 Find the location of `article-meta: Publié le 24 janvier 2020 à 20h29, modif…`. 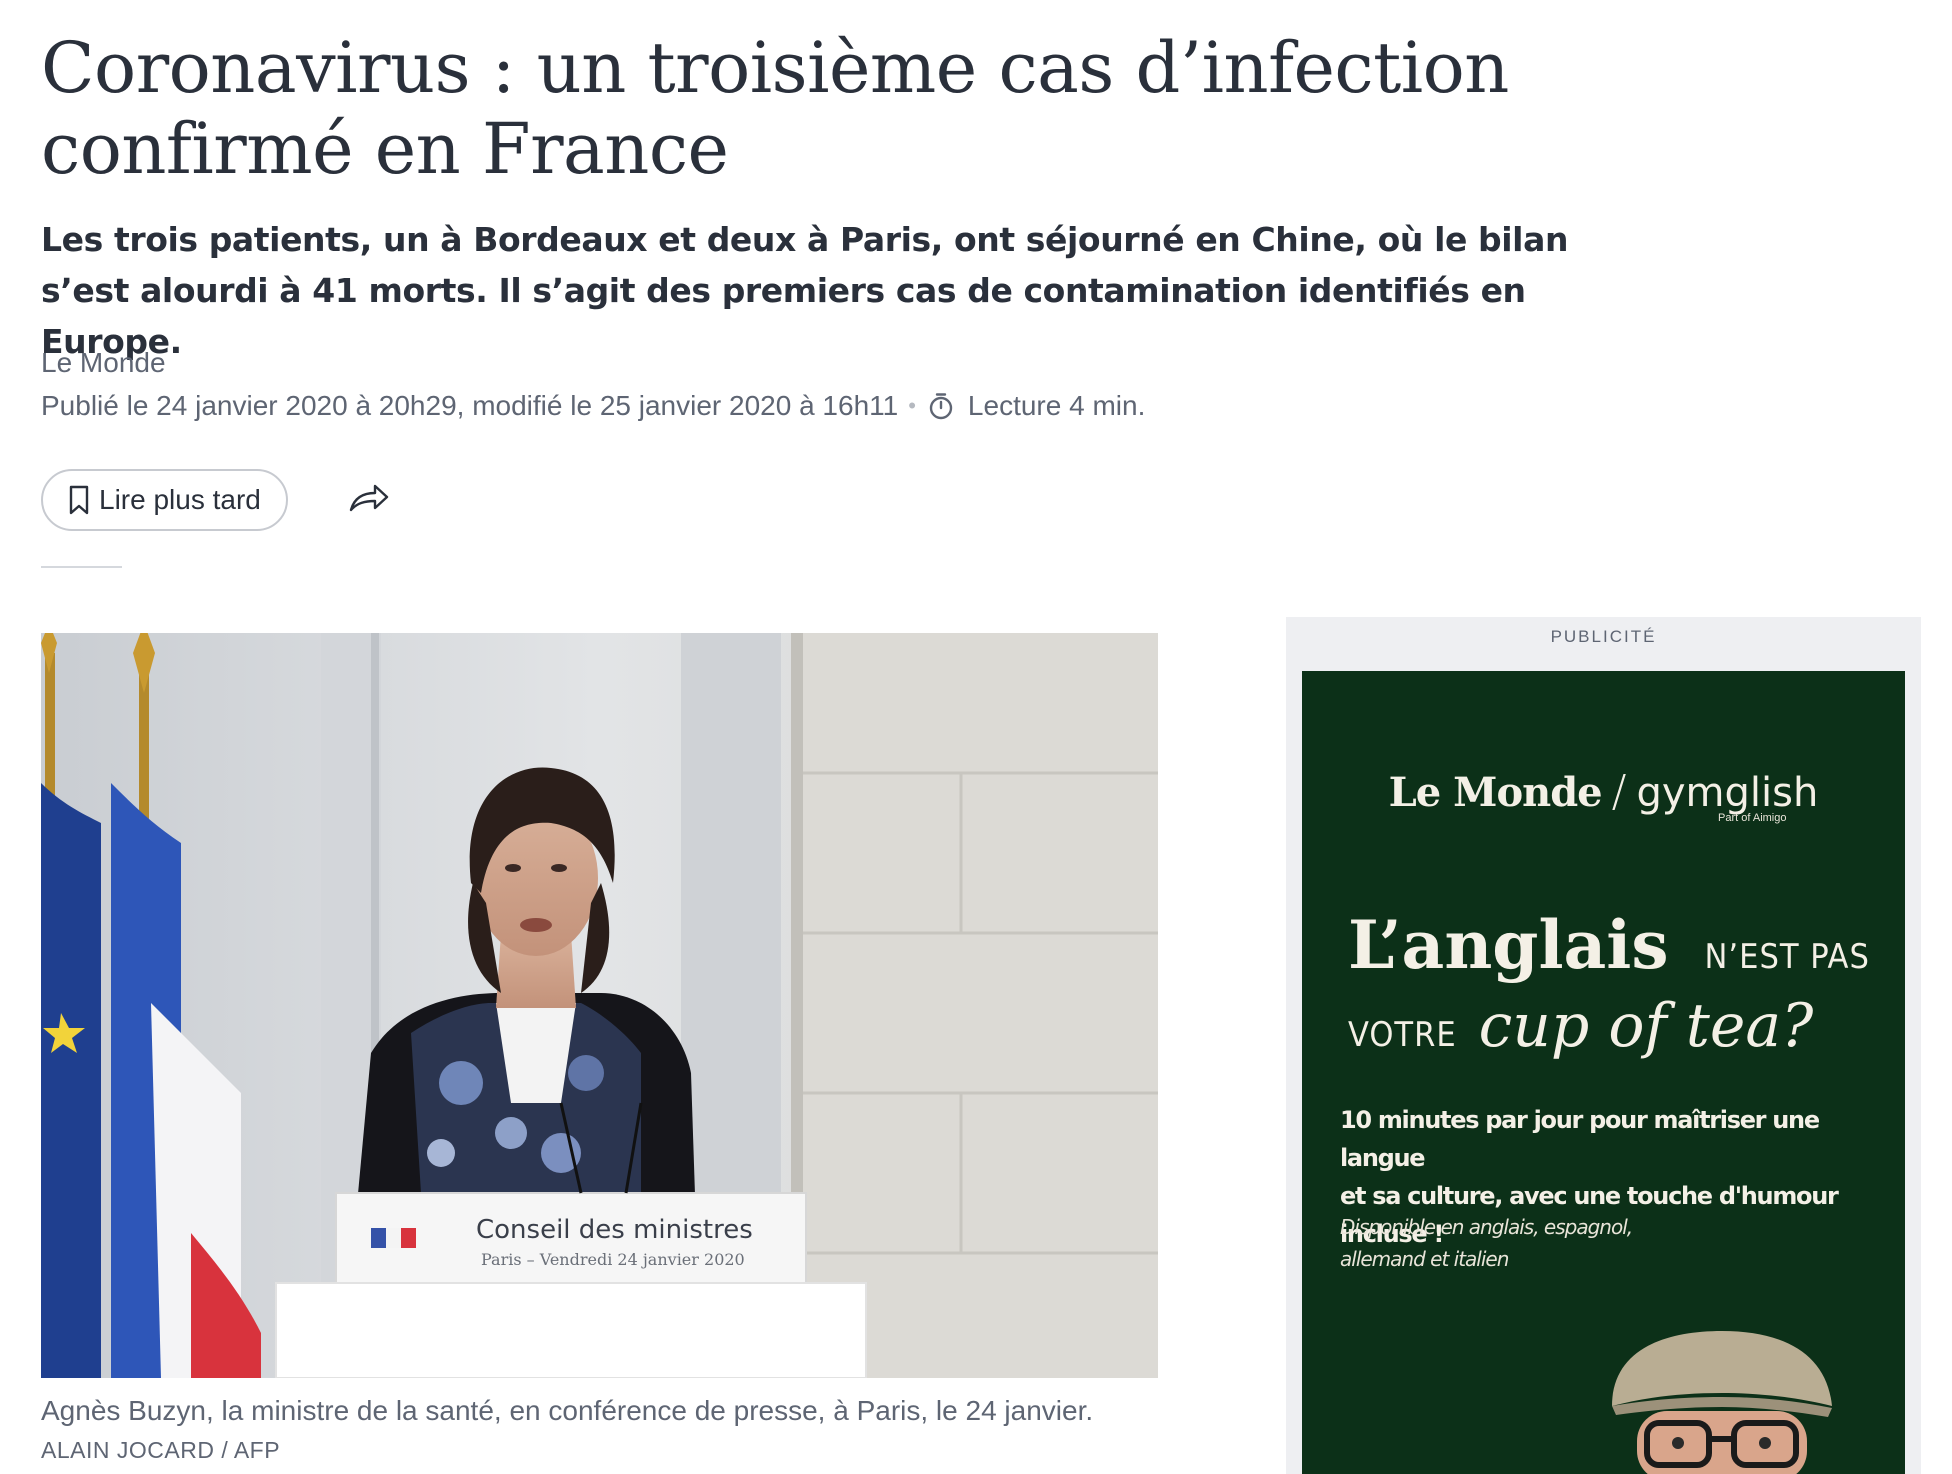

article-meta: Publié le 24 janvier 2020 à 20h29, modif… is located at coordinates (593, 406).